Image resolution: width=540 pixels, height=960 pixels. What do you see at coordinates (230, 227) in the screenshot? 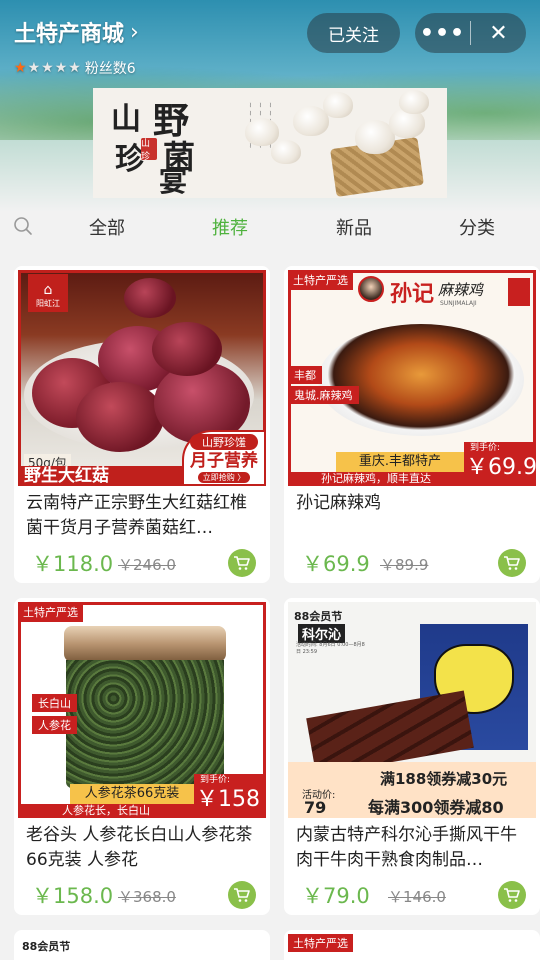
I see `tab-recommend: 推荐` at bounding box center [230, 227].